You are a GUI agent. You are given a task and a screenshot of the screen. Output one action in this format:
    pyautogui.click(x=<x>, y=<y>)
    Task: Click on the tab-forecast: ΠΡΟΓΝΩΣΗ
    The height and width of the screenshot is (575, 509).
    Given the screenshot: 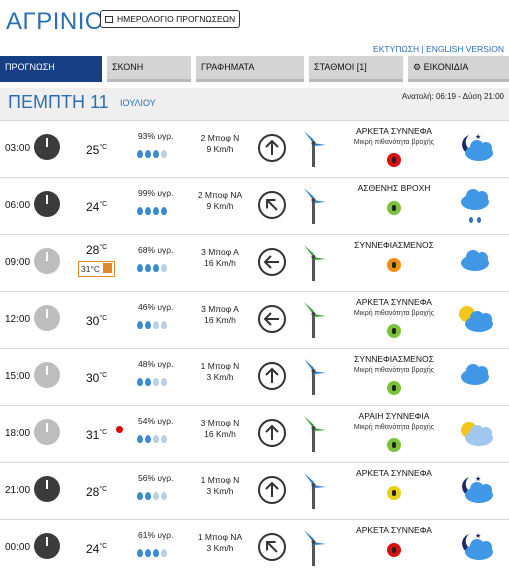 What is the action you would take?
    pyautogui.click(x=51, y=69)
    